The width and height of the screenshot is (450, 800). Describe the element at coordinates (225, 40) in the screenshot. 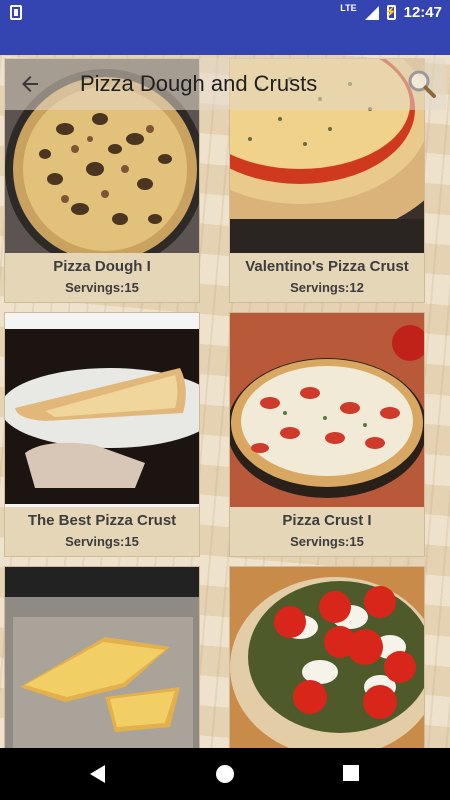

I see `app-bar` at that location.